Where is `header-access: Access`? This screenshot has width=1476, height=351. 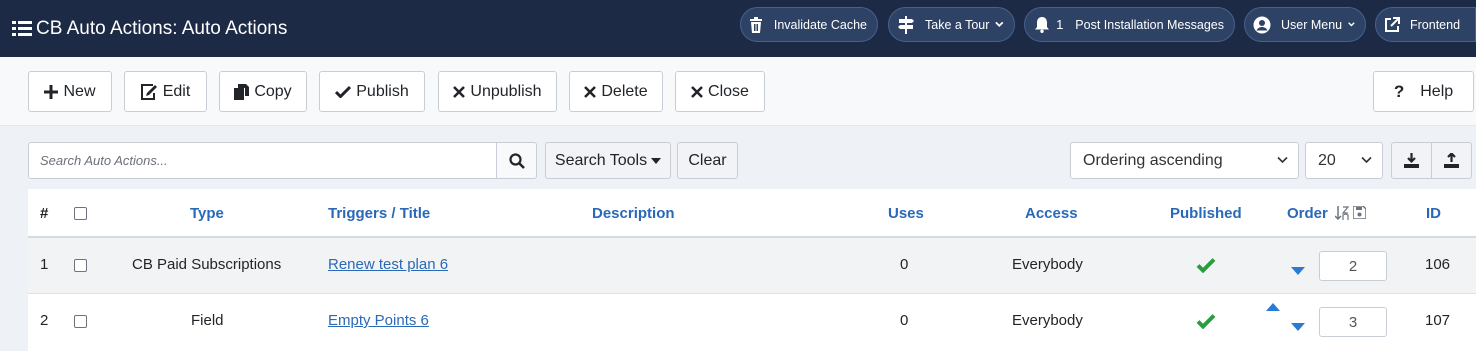
header-access: Access is located at coordinates (1051, 213).